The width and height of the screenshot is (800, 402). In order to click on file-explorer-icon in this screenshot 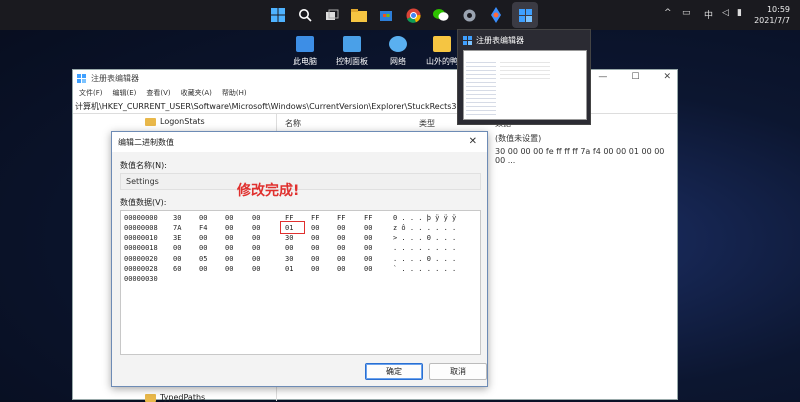, I will do `click(359, 15)`.